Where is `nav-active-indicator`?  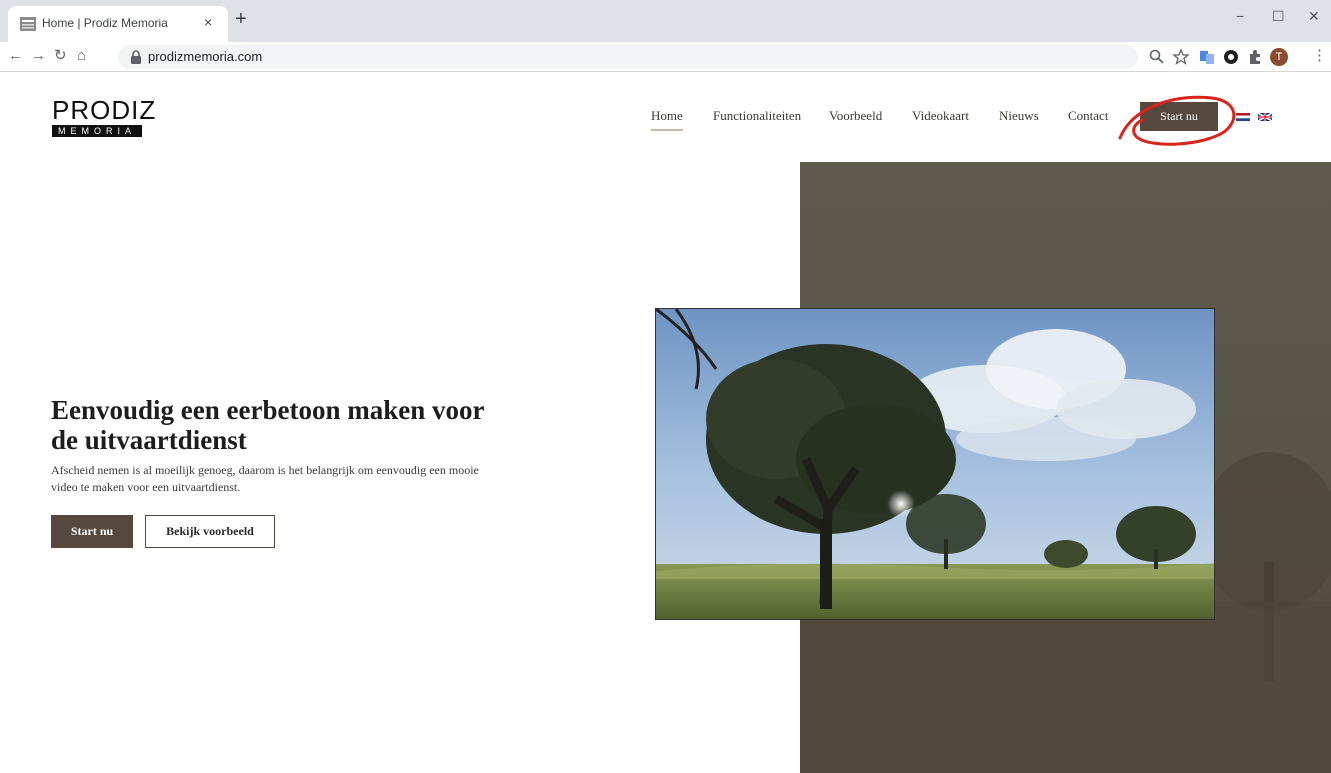 nav-active-indicator is located at coordinates (667, 130).